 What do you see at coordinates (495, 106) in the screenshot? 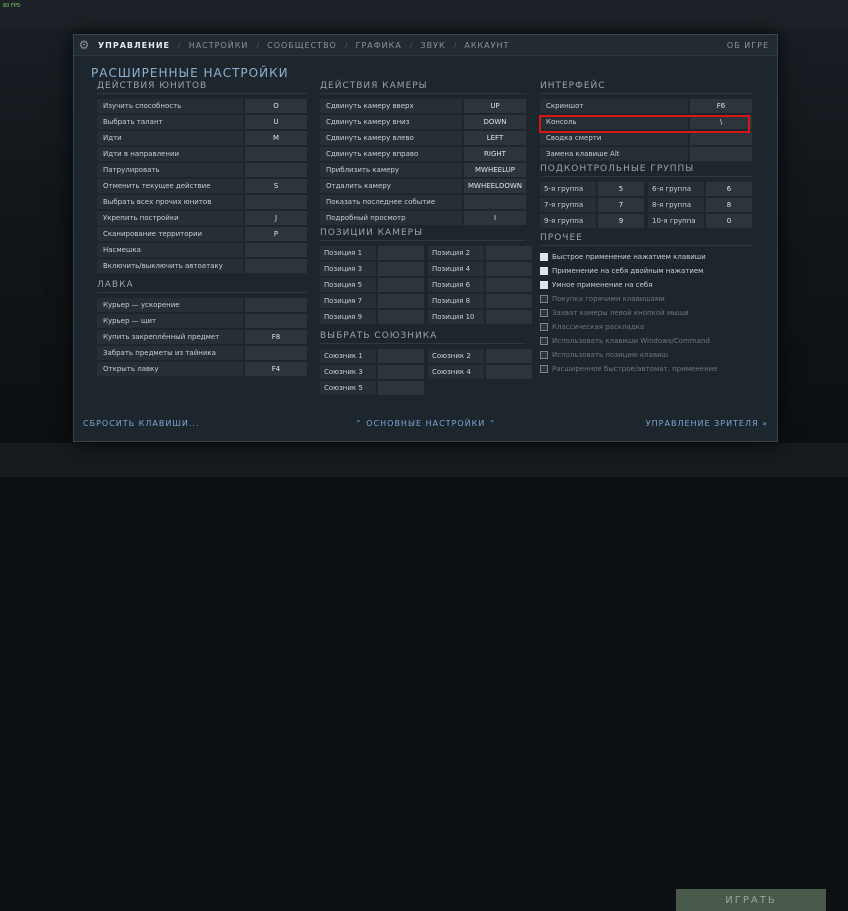
I see `keybind-key-field: UP` at bounding box center [495, 106].